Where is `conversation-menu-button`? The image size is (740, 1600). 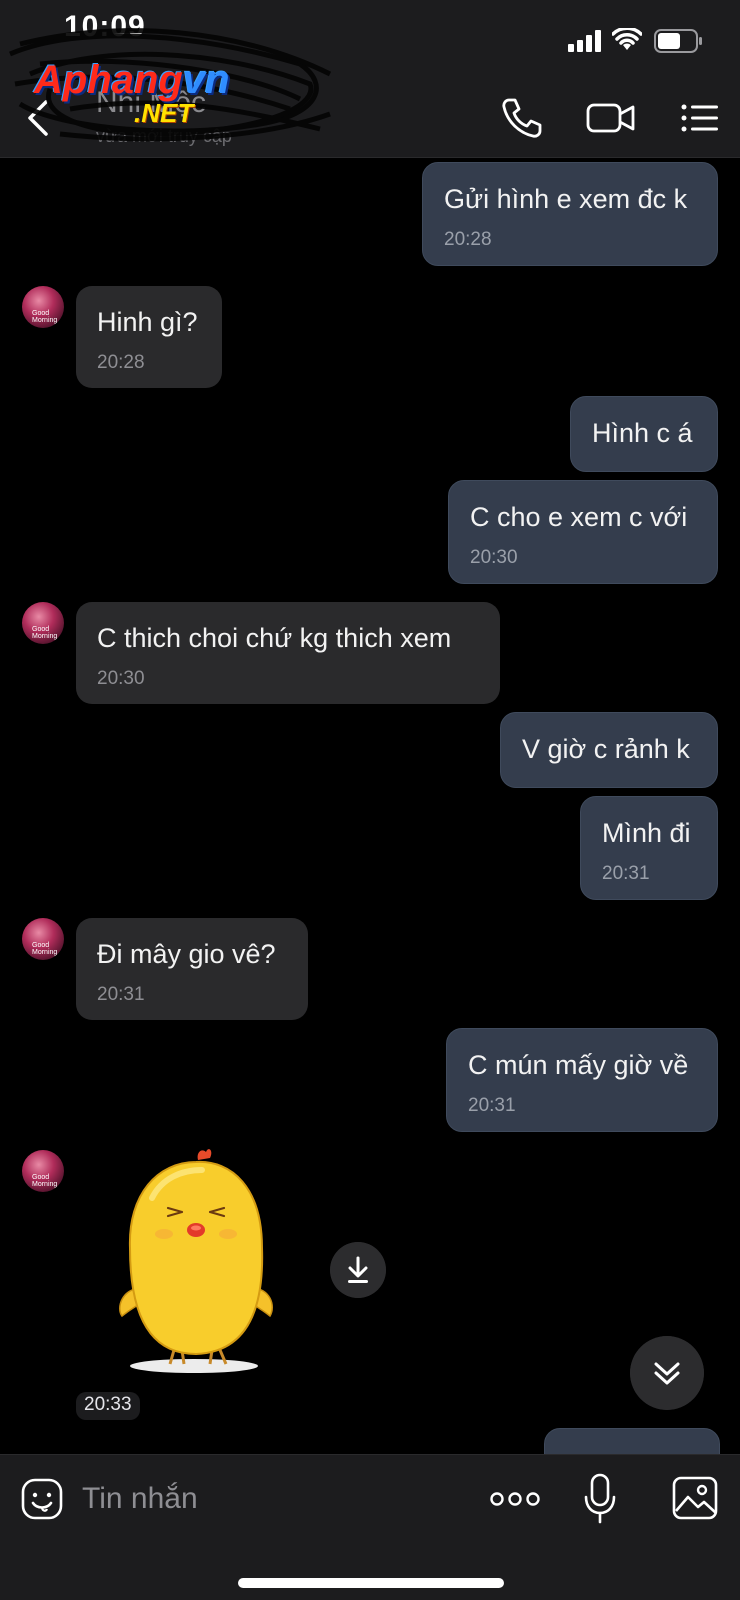
conversation-menu-button is located at coordinates (700, 118).